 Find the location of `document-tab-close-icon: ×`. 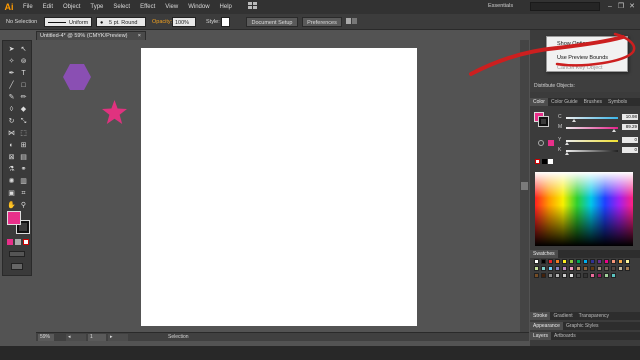

document-tab-close-icon: × is located at coordinates (139, 36).